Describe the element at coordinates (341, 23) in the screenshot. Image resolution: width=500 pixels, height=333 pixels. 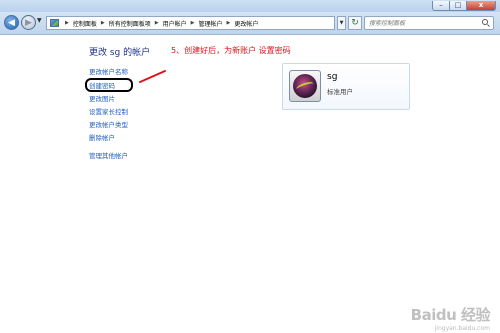
I see `address-dropdown-icon: ▼` at that location.